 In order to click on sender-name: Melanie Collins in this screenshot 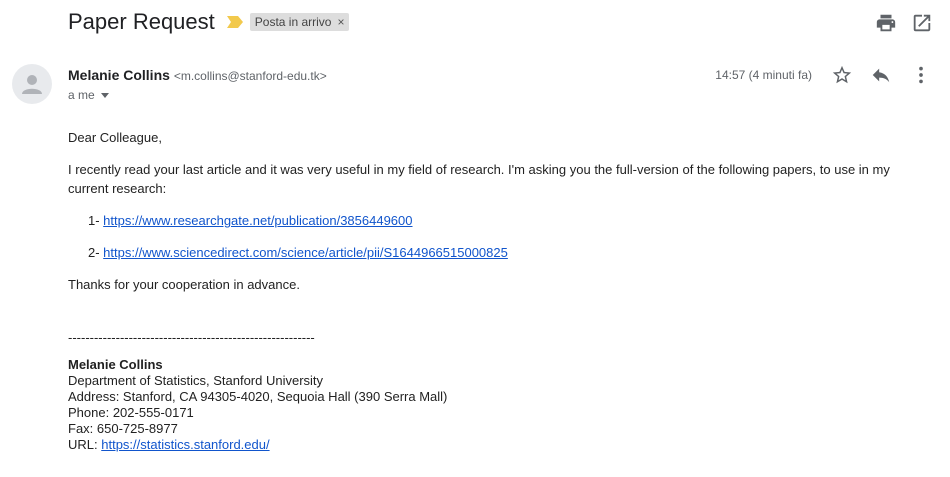, I will do `click(119, 75)`.